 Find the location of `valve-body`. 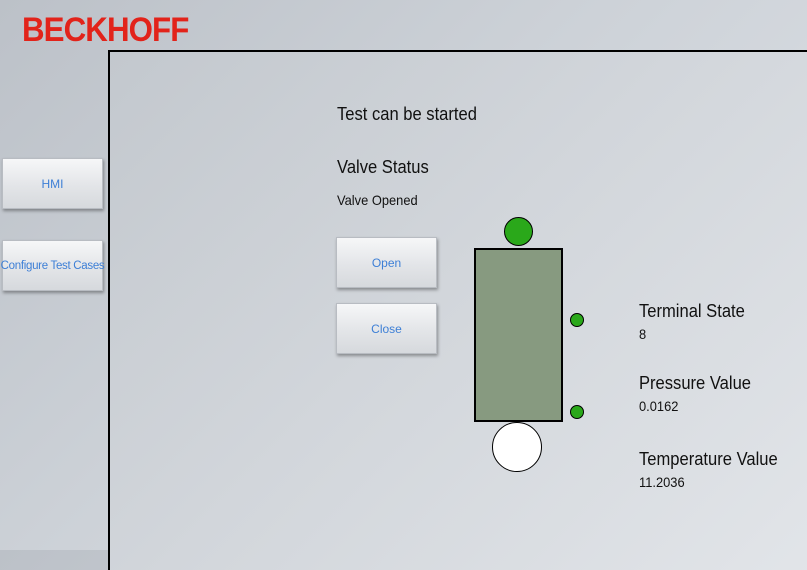

valve-body is located at coordinates (518, 335).